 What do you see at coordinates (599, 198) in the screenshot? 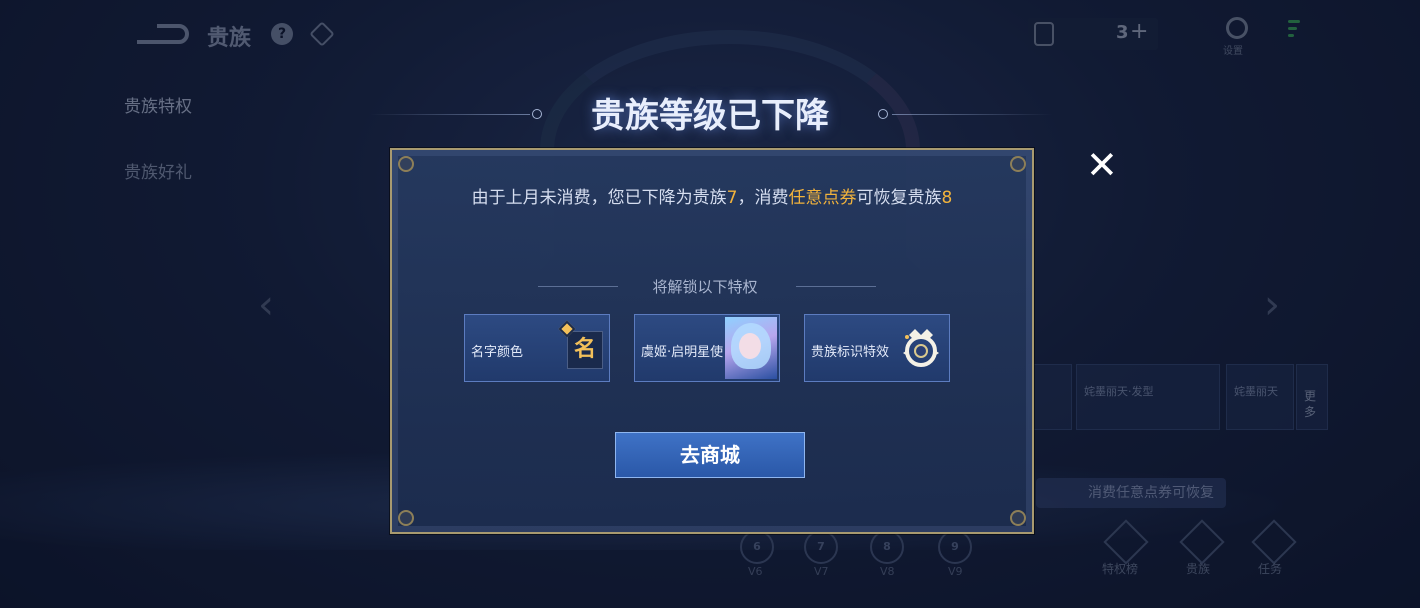
I see `message-text: 由于上月未消费，您已下降为贵族` at bounding box center [599, 198].